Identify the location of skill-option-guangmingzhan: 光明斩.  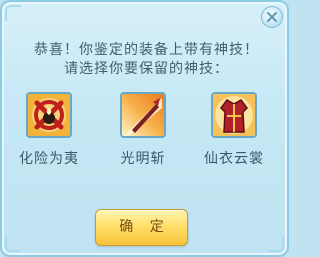
(143, 130).